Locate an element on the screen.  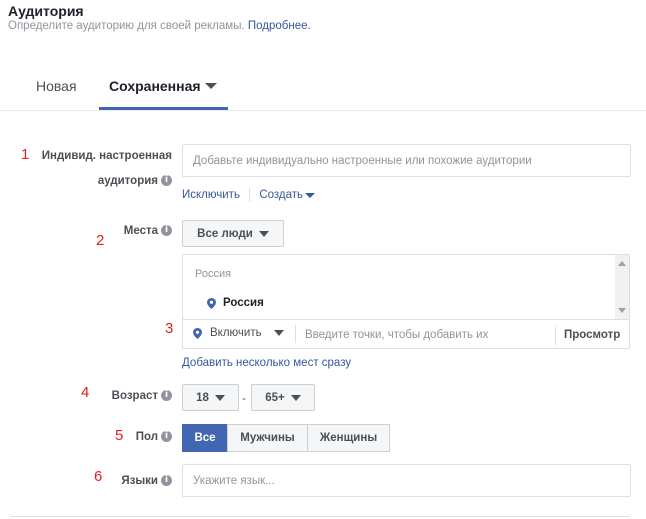
link-divider is located at coordinates (250, 195).